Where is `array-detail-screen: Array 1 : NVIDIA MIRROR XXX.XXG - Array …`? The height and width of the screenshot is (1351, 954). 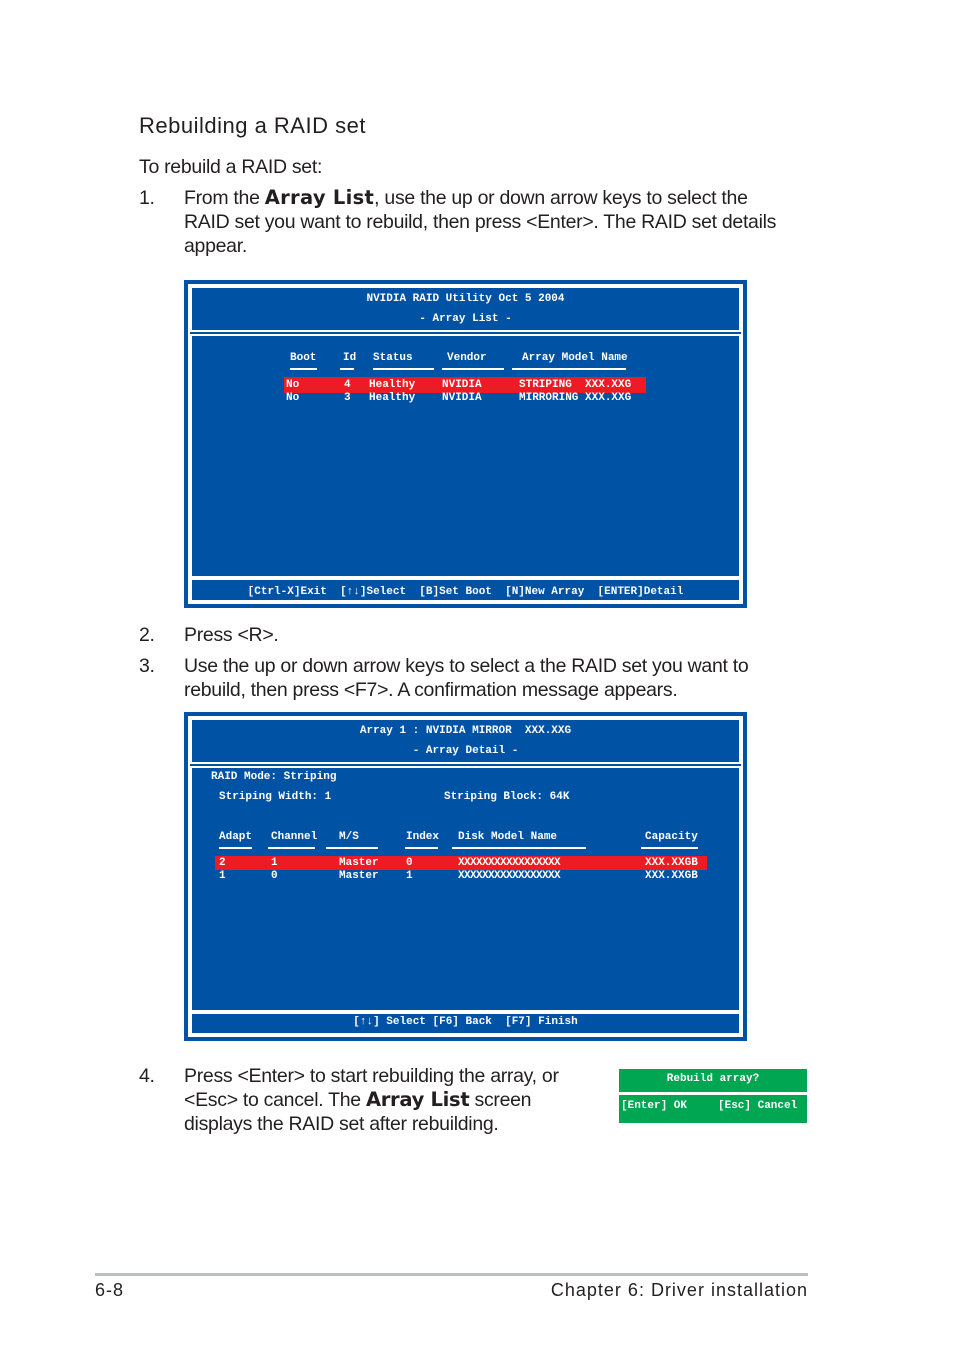
array-detail-screen: Array 1 : NVIDIA MIRROR XXX.XXG - Array … is located at coordinates (465, 876).